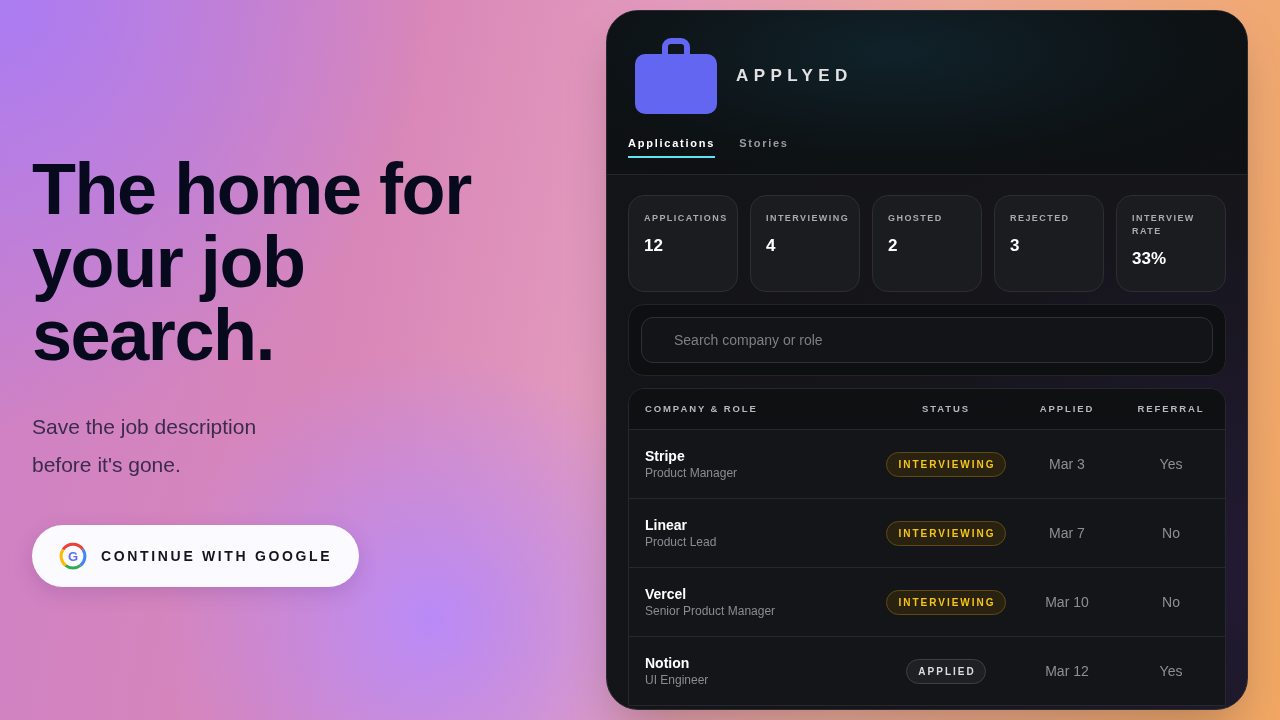 This screenshot has width=1280, height=720. Describe the element at coordinates (1171, 408) in the screenshot. I see `column-header: REFERRAL` at that location.